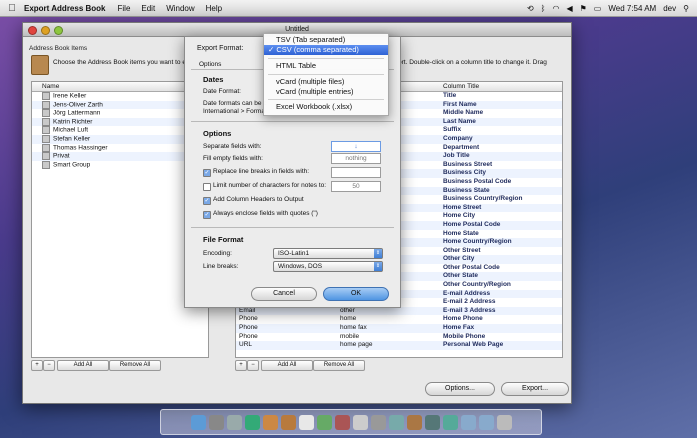 The image size is (697, 438). I want to click on column-title-cell: Other Street, so click(462, 251).